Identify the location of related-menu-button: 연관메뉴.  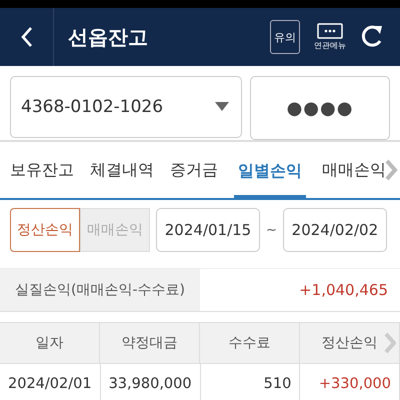
(330, 37).